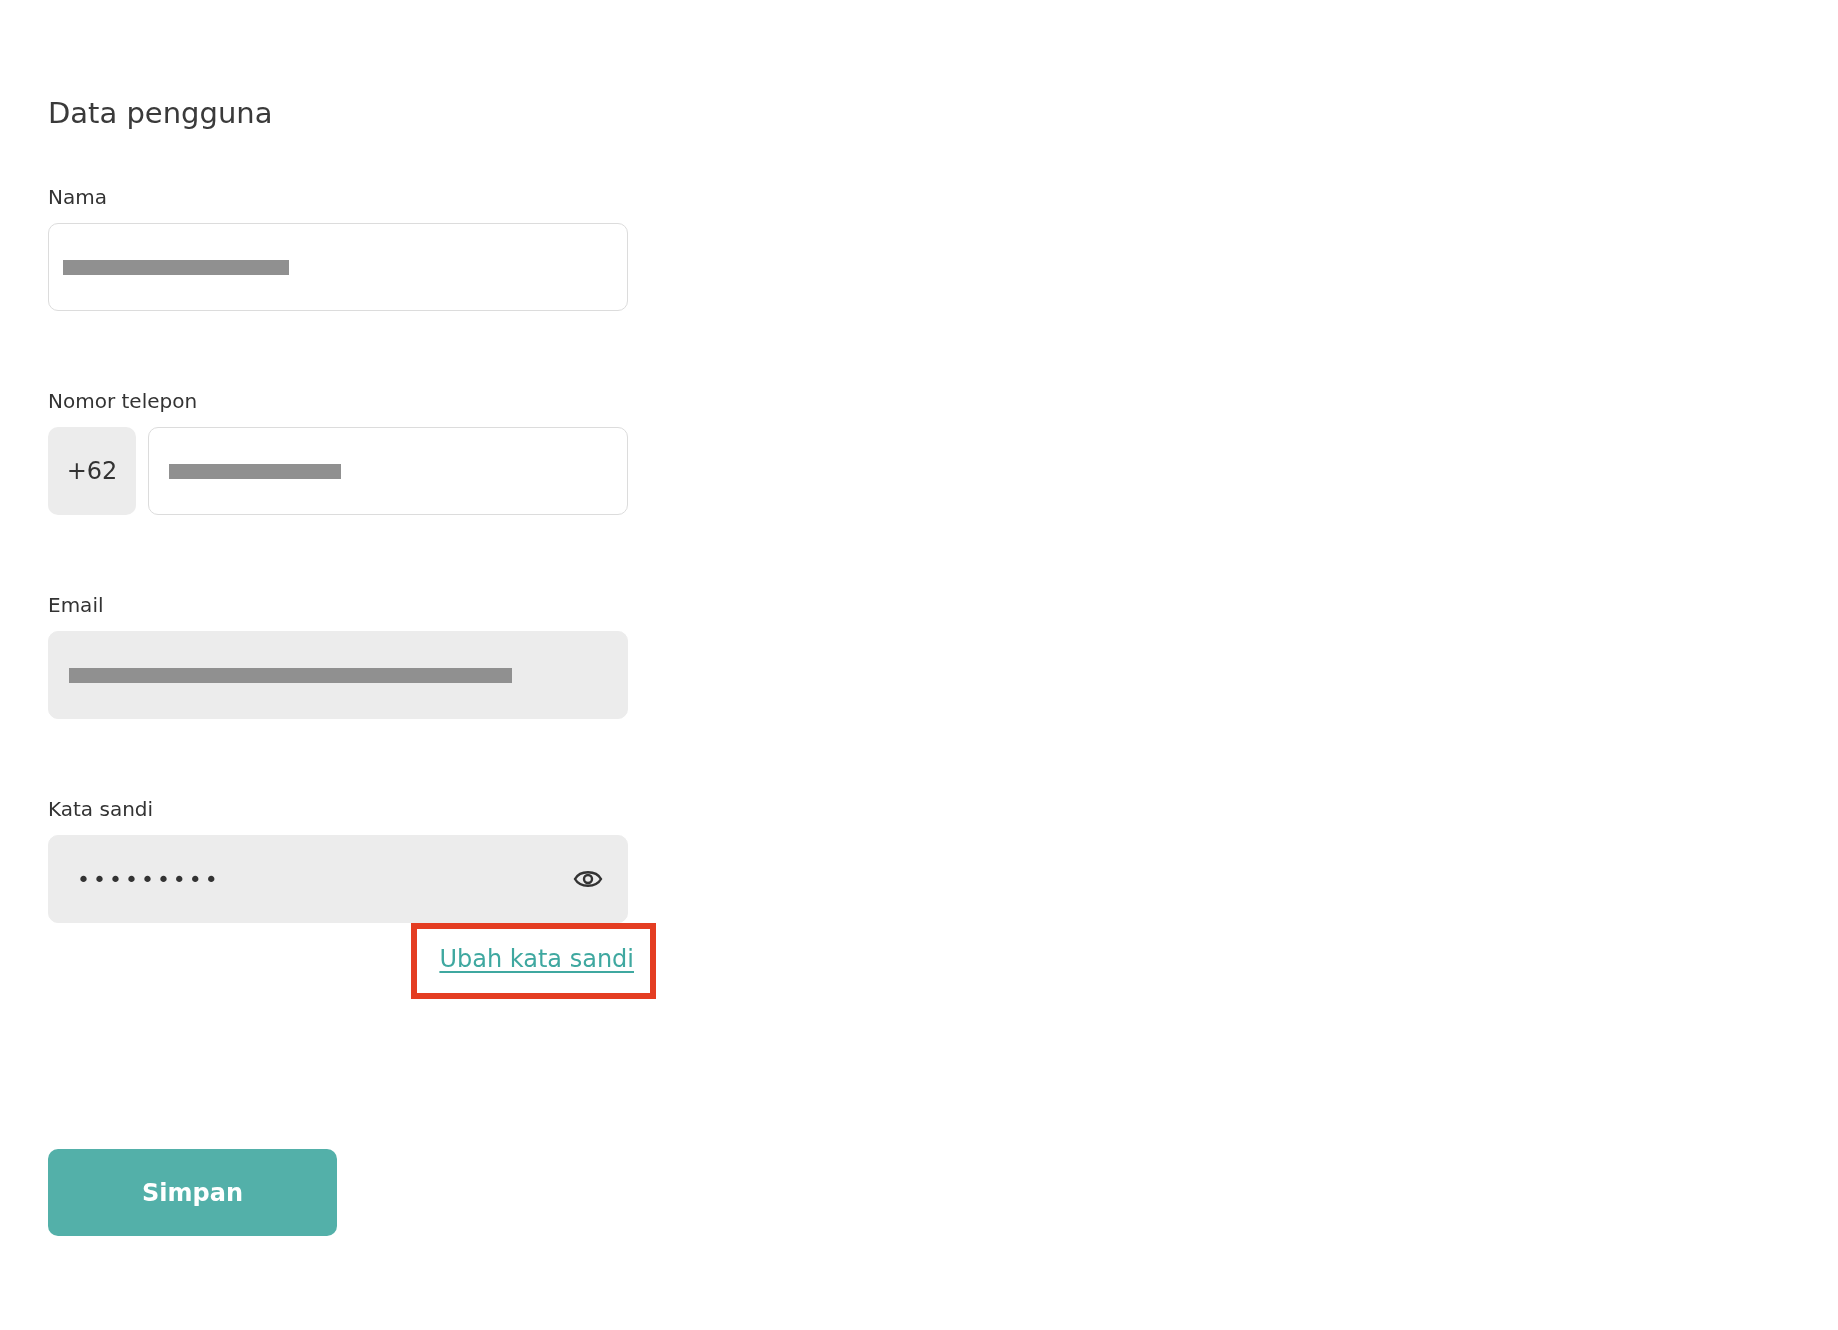  I want to click on password-value: •••••••••, so click(148, 879).